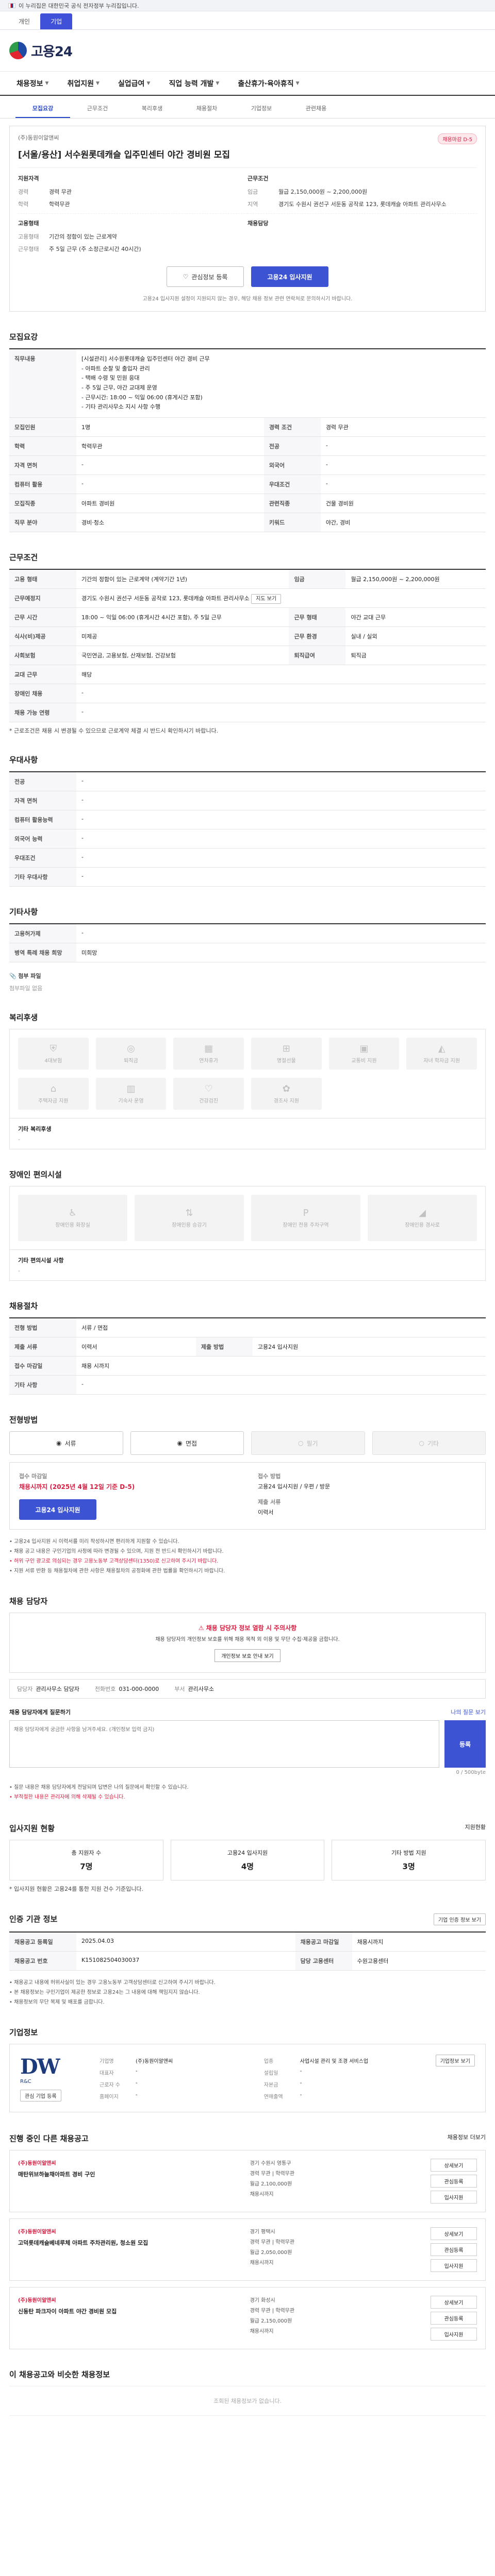 This screenshot has height=2576, width=495. I want to click on related-area: 경기 화성시, so click(262, 2301).